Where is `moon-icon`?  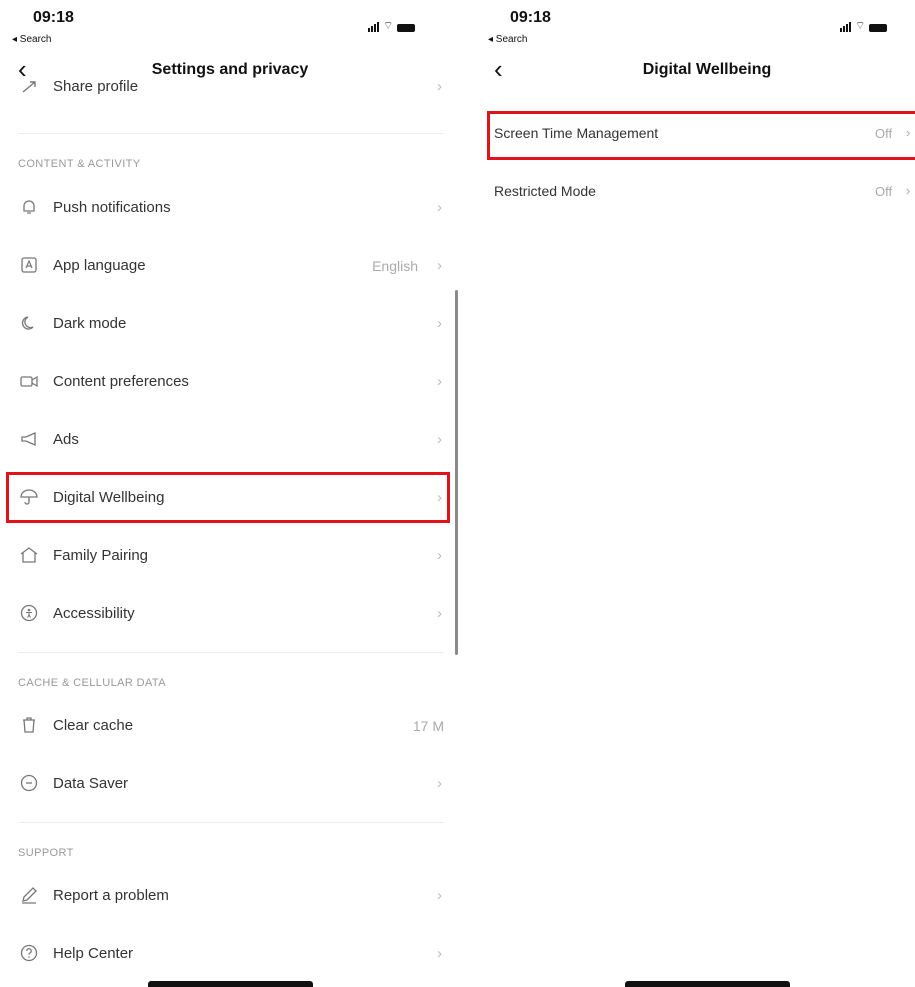 moon-icon is located at coordinates (29, 323).